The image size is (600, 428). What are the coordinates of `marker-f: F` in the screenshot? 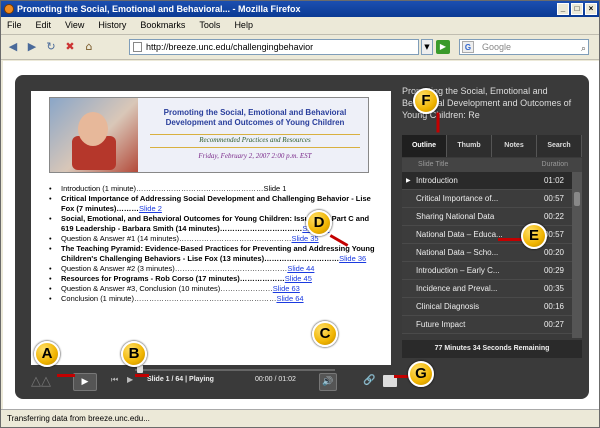 It's located at (426, 101).